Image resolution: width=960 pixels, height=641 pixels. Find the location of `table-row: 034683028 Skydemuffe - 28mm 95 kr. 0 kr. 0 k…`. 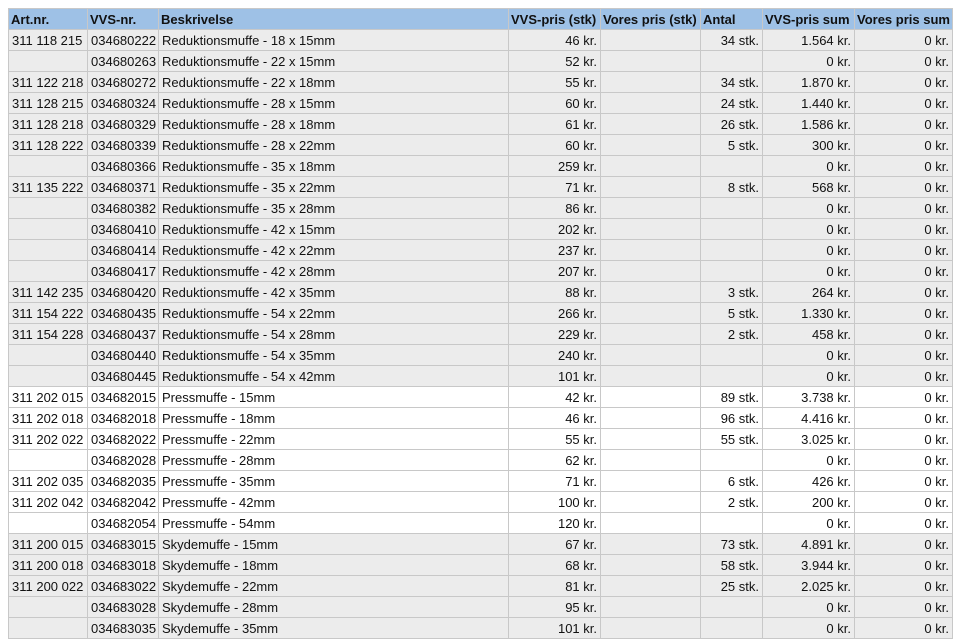

table-row: 034683028 Skydemuffe - 28mm 95 kr. 0 kr. 0 k… is located at coordinates (480, 607).